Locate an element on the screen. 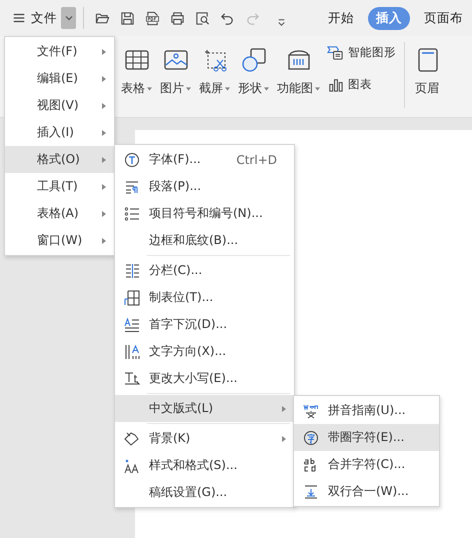 The width and height of the screenshot is (472, 538). paragraph-icon is located at coordinates (132, 186).